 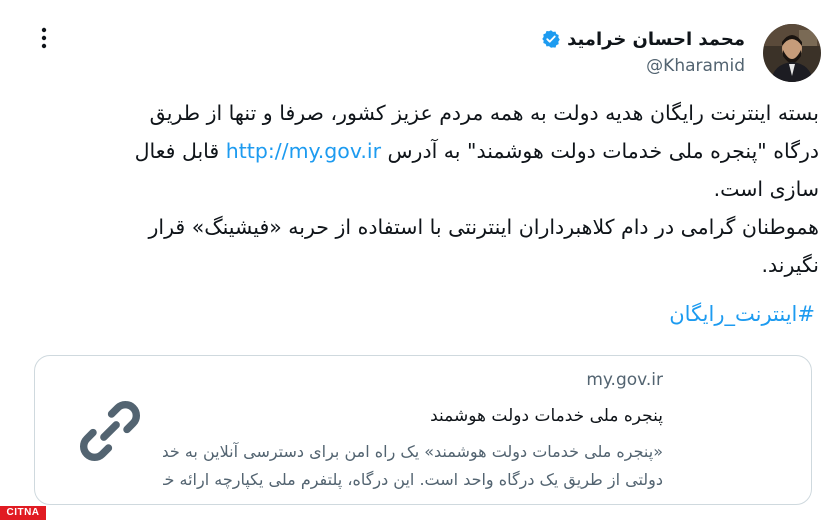 I want to click on author-block: محمد احسان خرامید @Kharamid, so click(x=643, y=50).